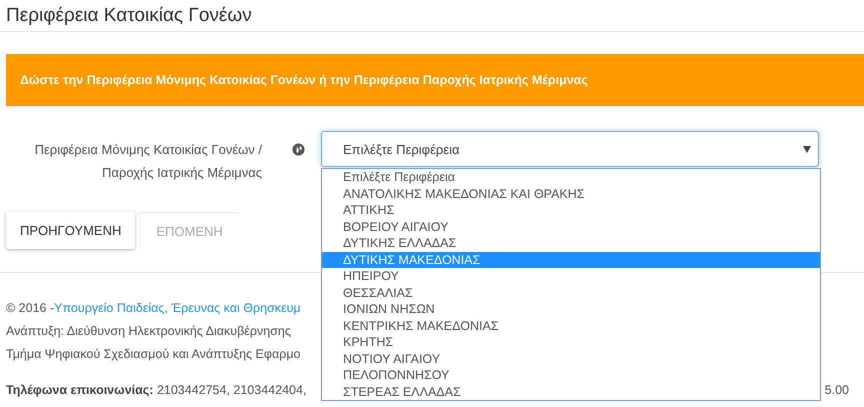 The height and width of the screenshot is (407, 864). I want to click on dropdown-option: ΝΟΤΙΟΥ ΑΙΓΑΙΟΥ, so click(571, 358).